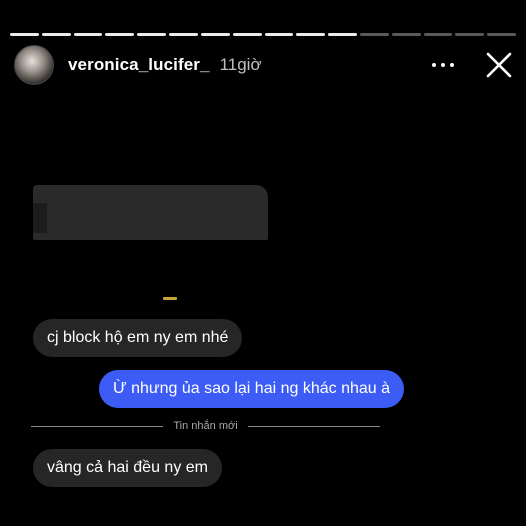 This screenshot has width=526, height=526. Describe the element at coordinates (263, 34) in the screenshot. I see `story-progress-bar` at that location.